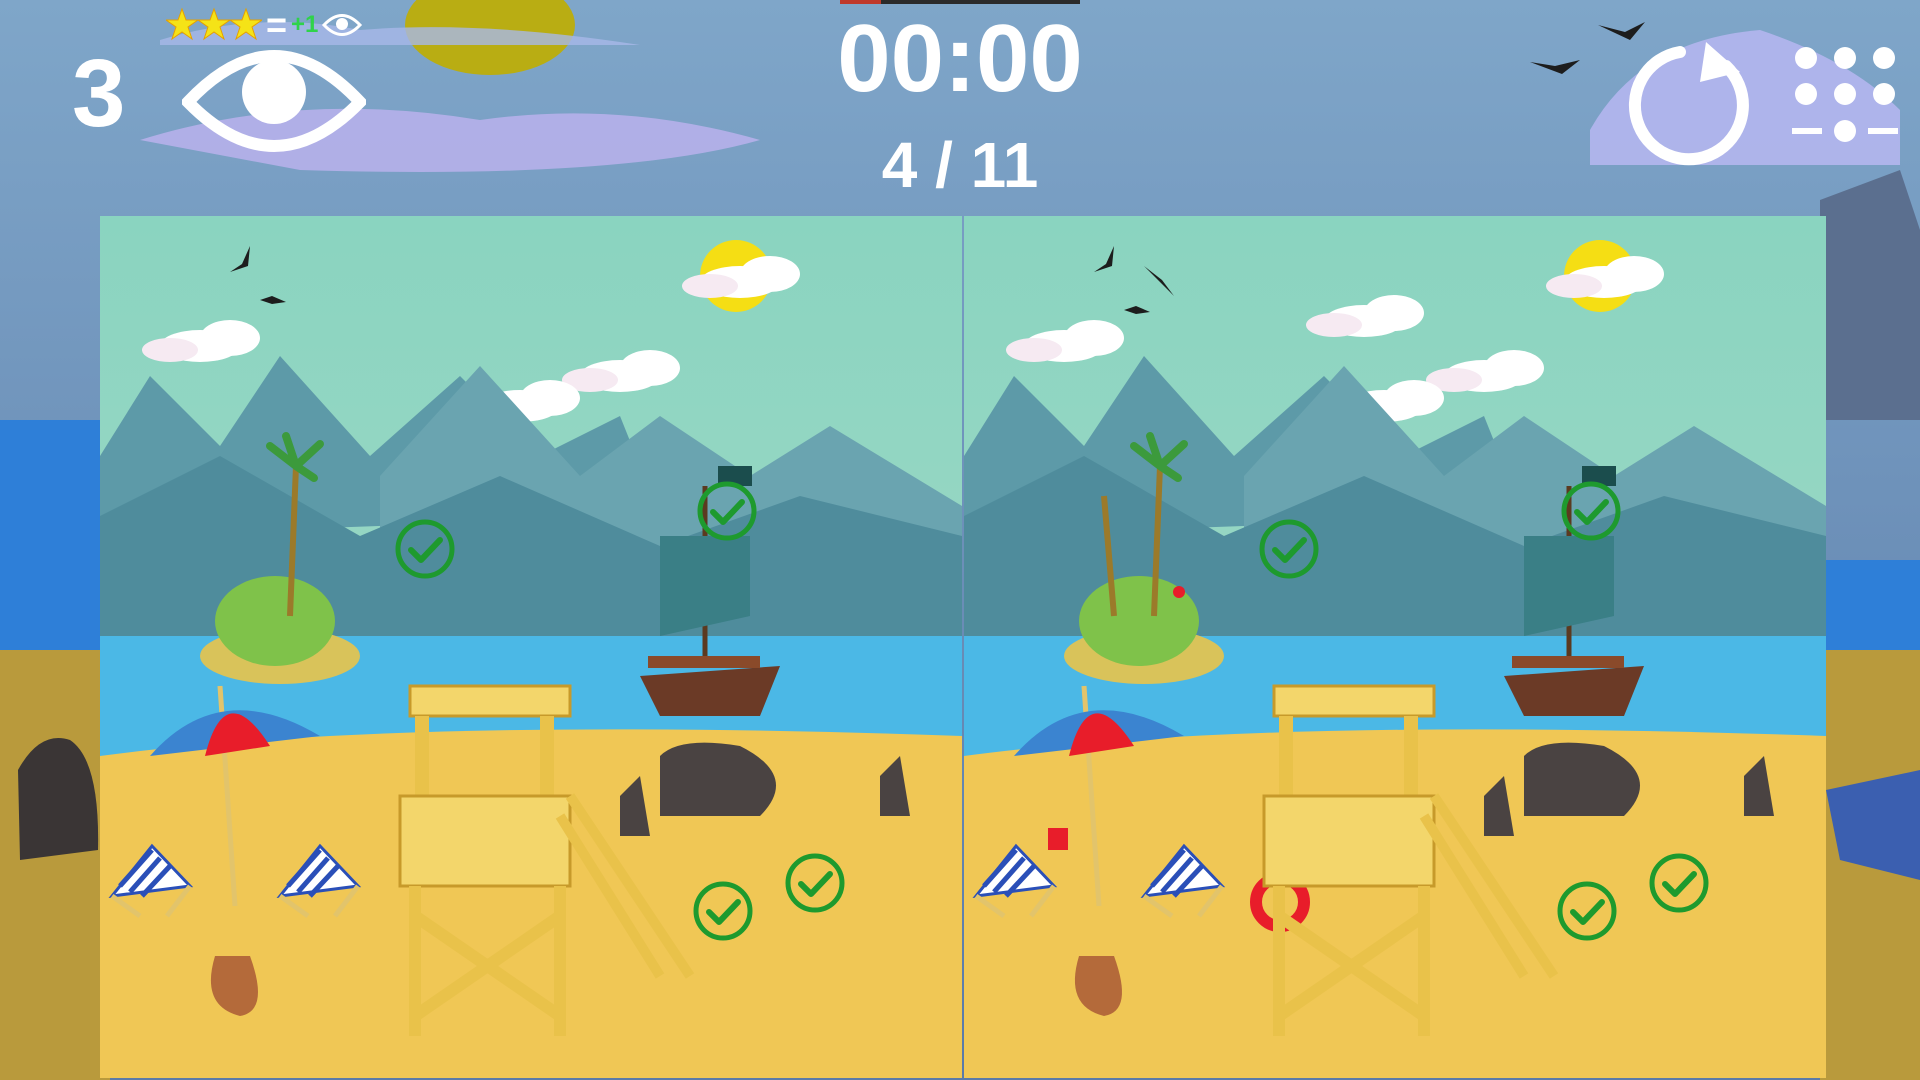  I want to click on plus-one-label: +1, so click(305, 24).